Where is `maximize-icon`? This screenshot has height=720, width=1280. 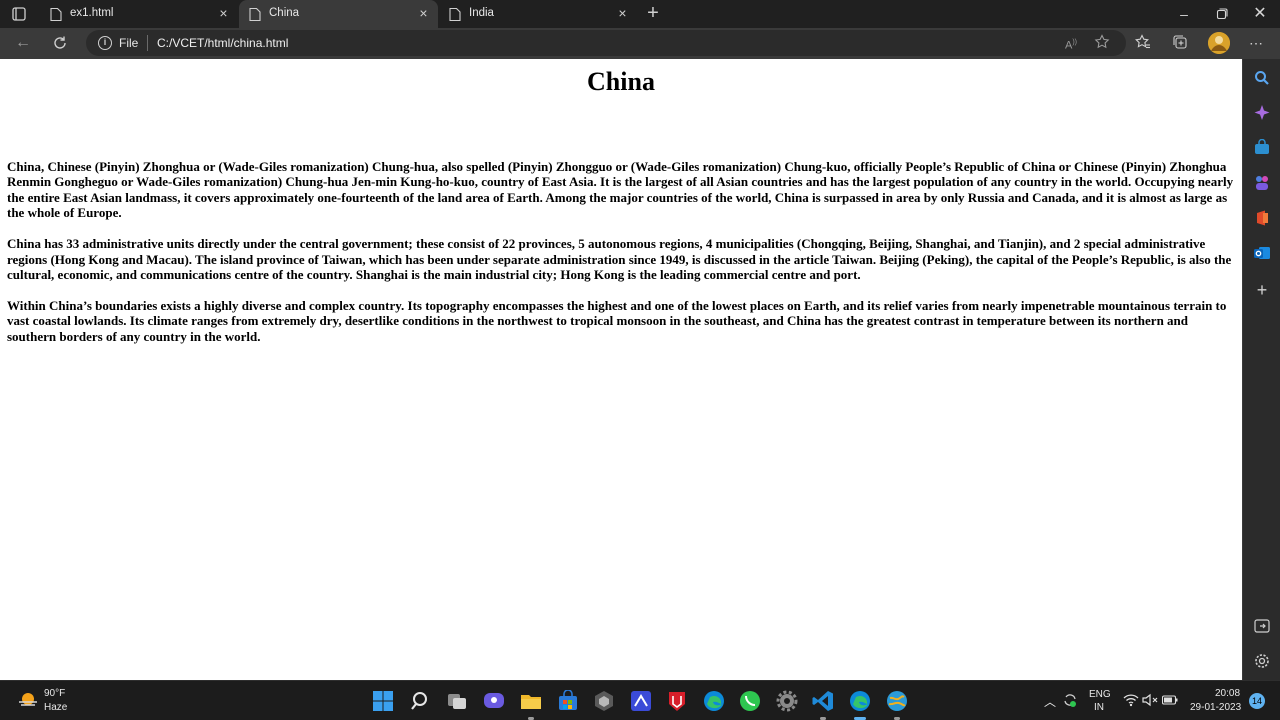
maximize-icon is located at coordinates (1222, 14).